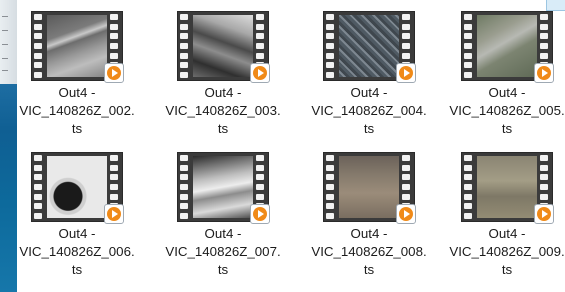 The width and height of the screenshot is (565, 292). I want to click on file-name: Out4 - VIC_140826Z_002. ts, so click(77, 110).